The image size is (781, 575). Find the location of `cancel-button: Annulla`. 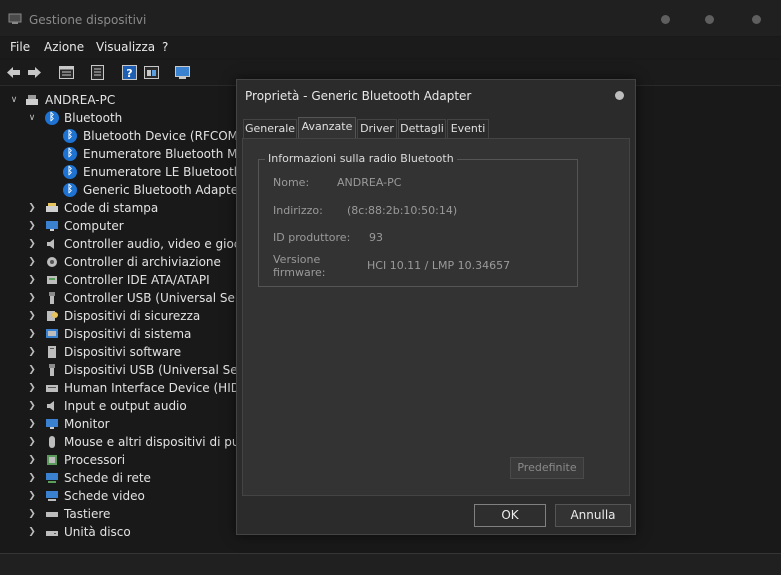

cancel-button: Annulla is located at coordinates (593, 515).